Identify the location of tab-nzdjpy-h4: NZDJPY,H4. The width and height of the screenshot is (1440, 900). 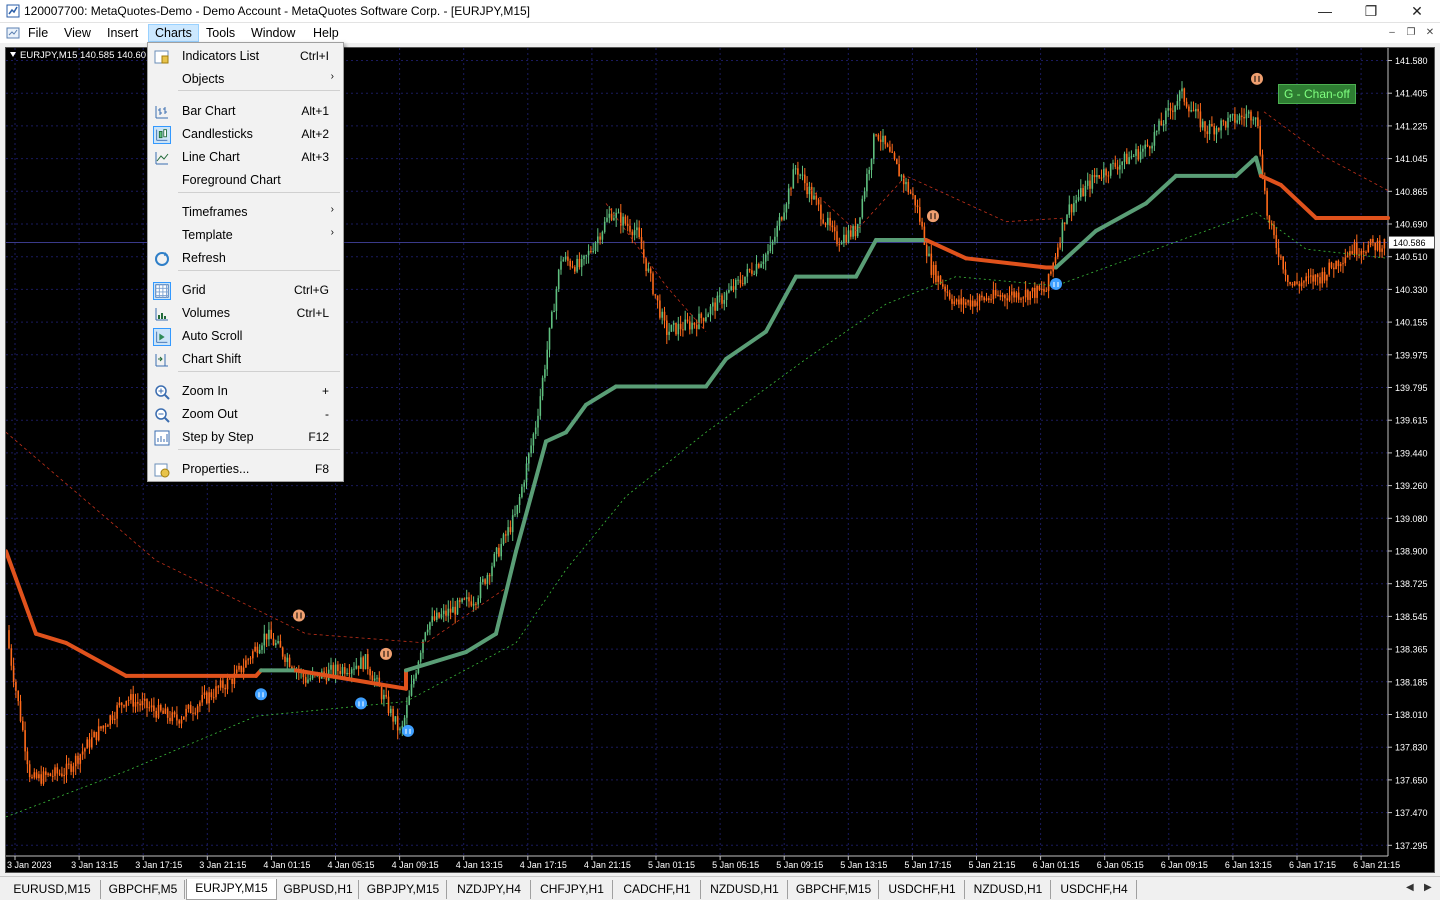
(489, 889).